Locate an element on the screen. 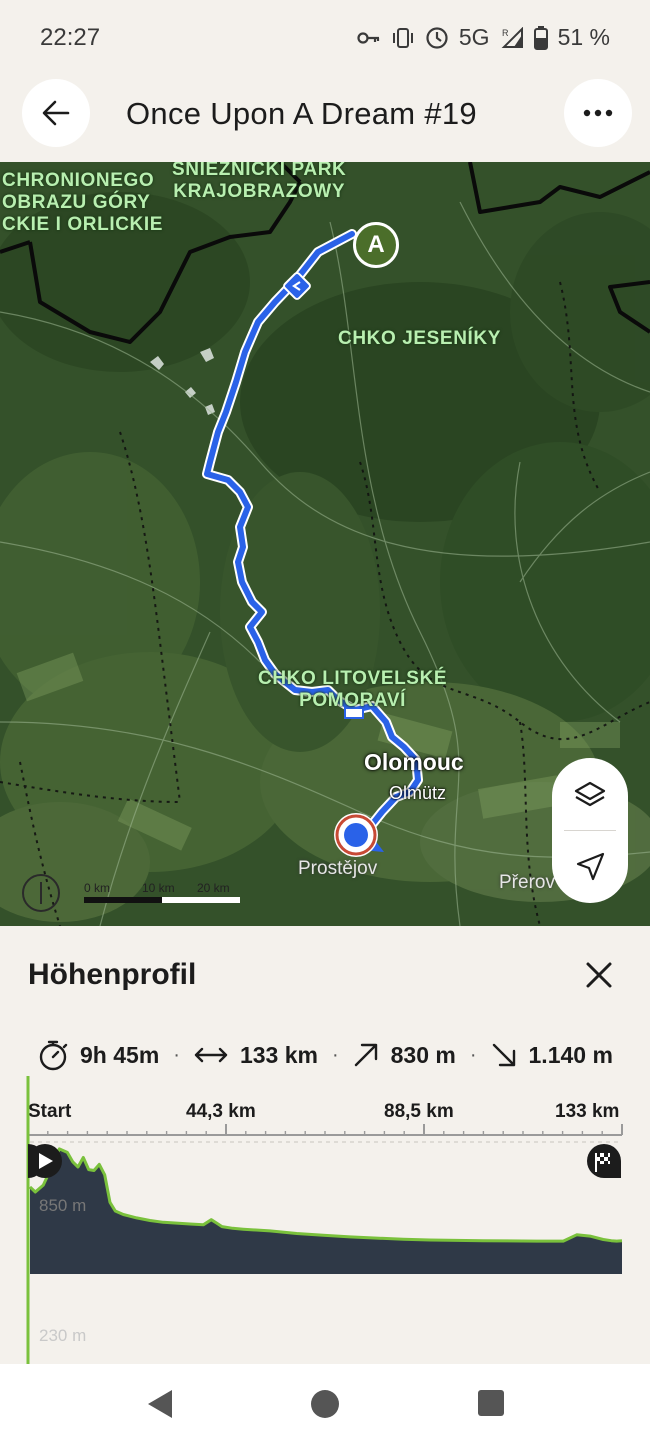 This screenshot has height=1447, width=650. nav-home-button is located at coordinates (325, 1406).